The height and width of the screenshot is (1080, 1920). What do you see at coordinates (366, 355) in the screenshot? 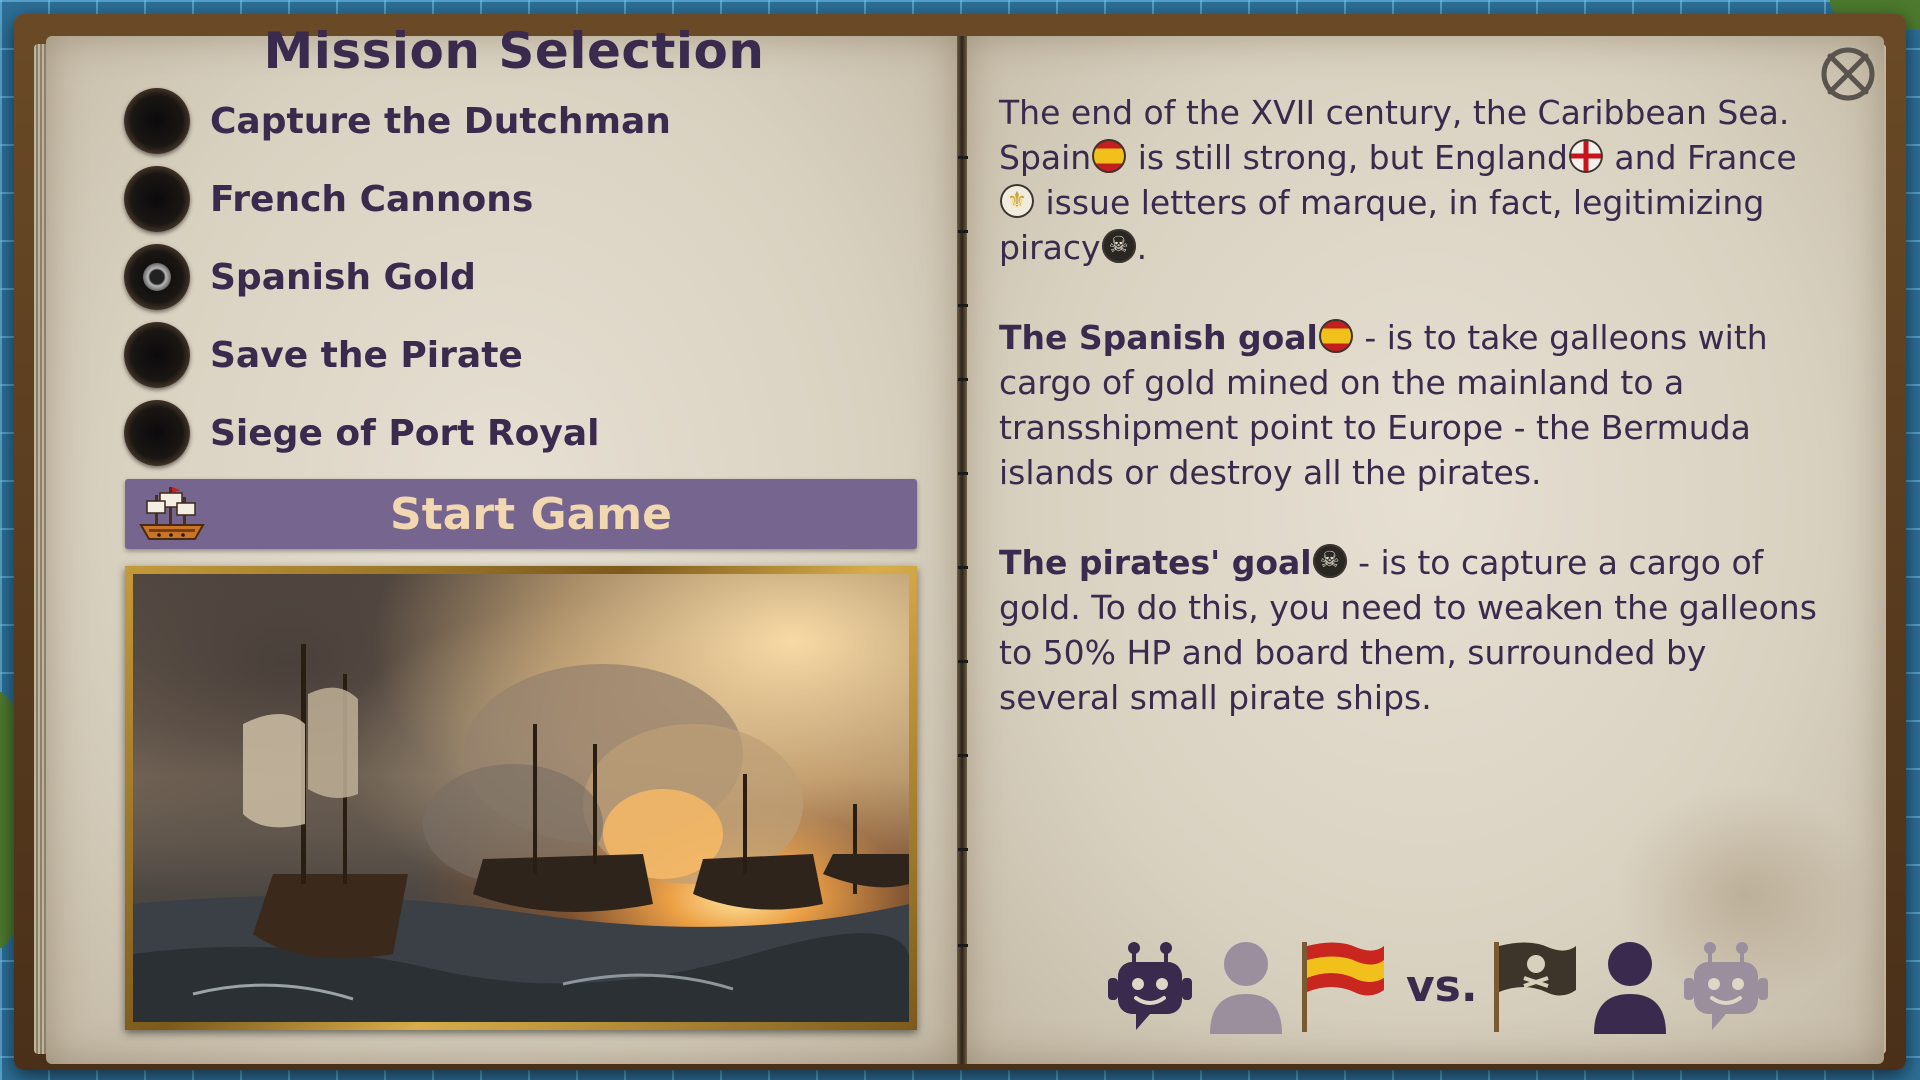
I see `mission-label: Save the Pirate` at bounding box center [366, 355].